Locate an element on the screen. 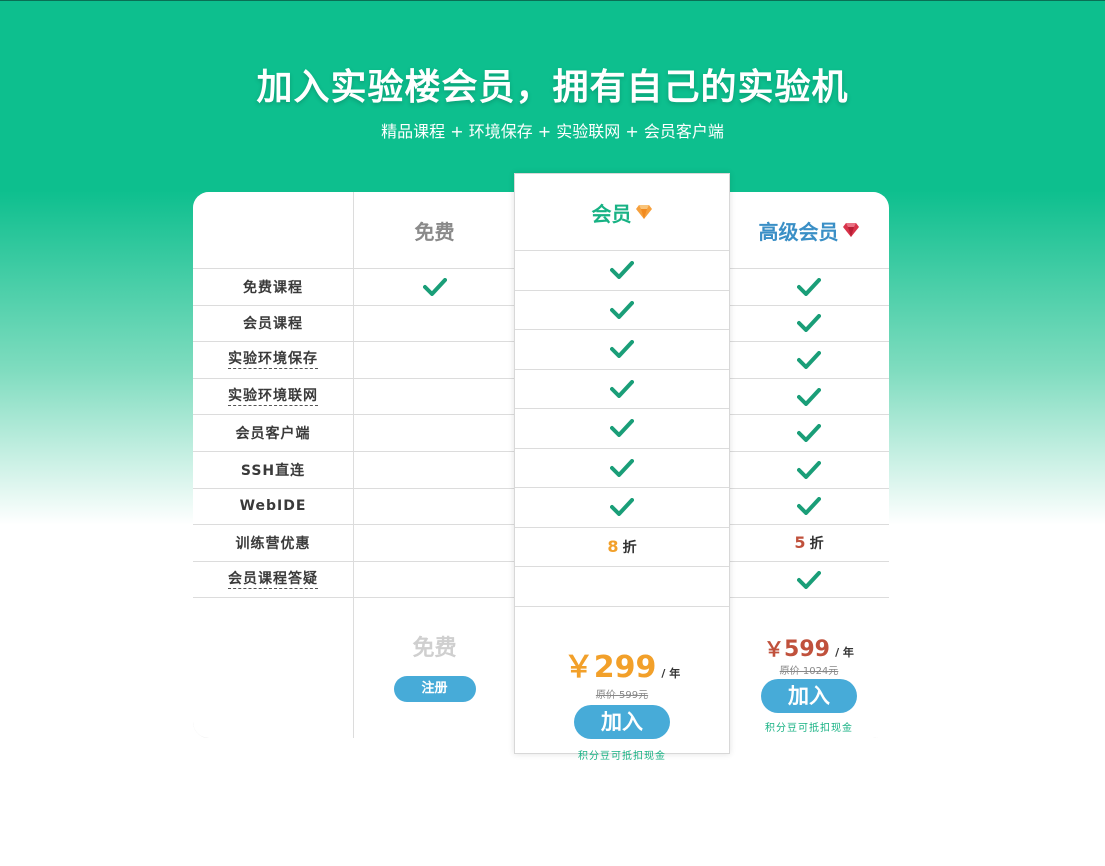  hero-title: 加入实验楼会员，拥有自己的实验机 is located at coordinates (552, 87).